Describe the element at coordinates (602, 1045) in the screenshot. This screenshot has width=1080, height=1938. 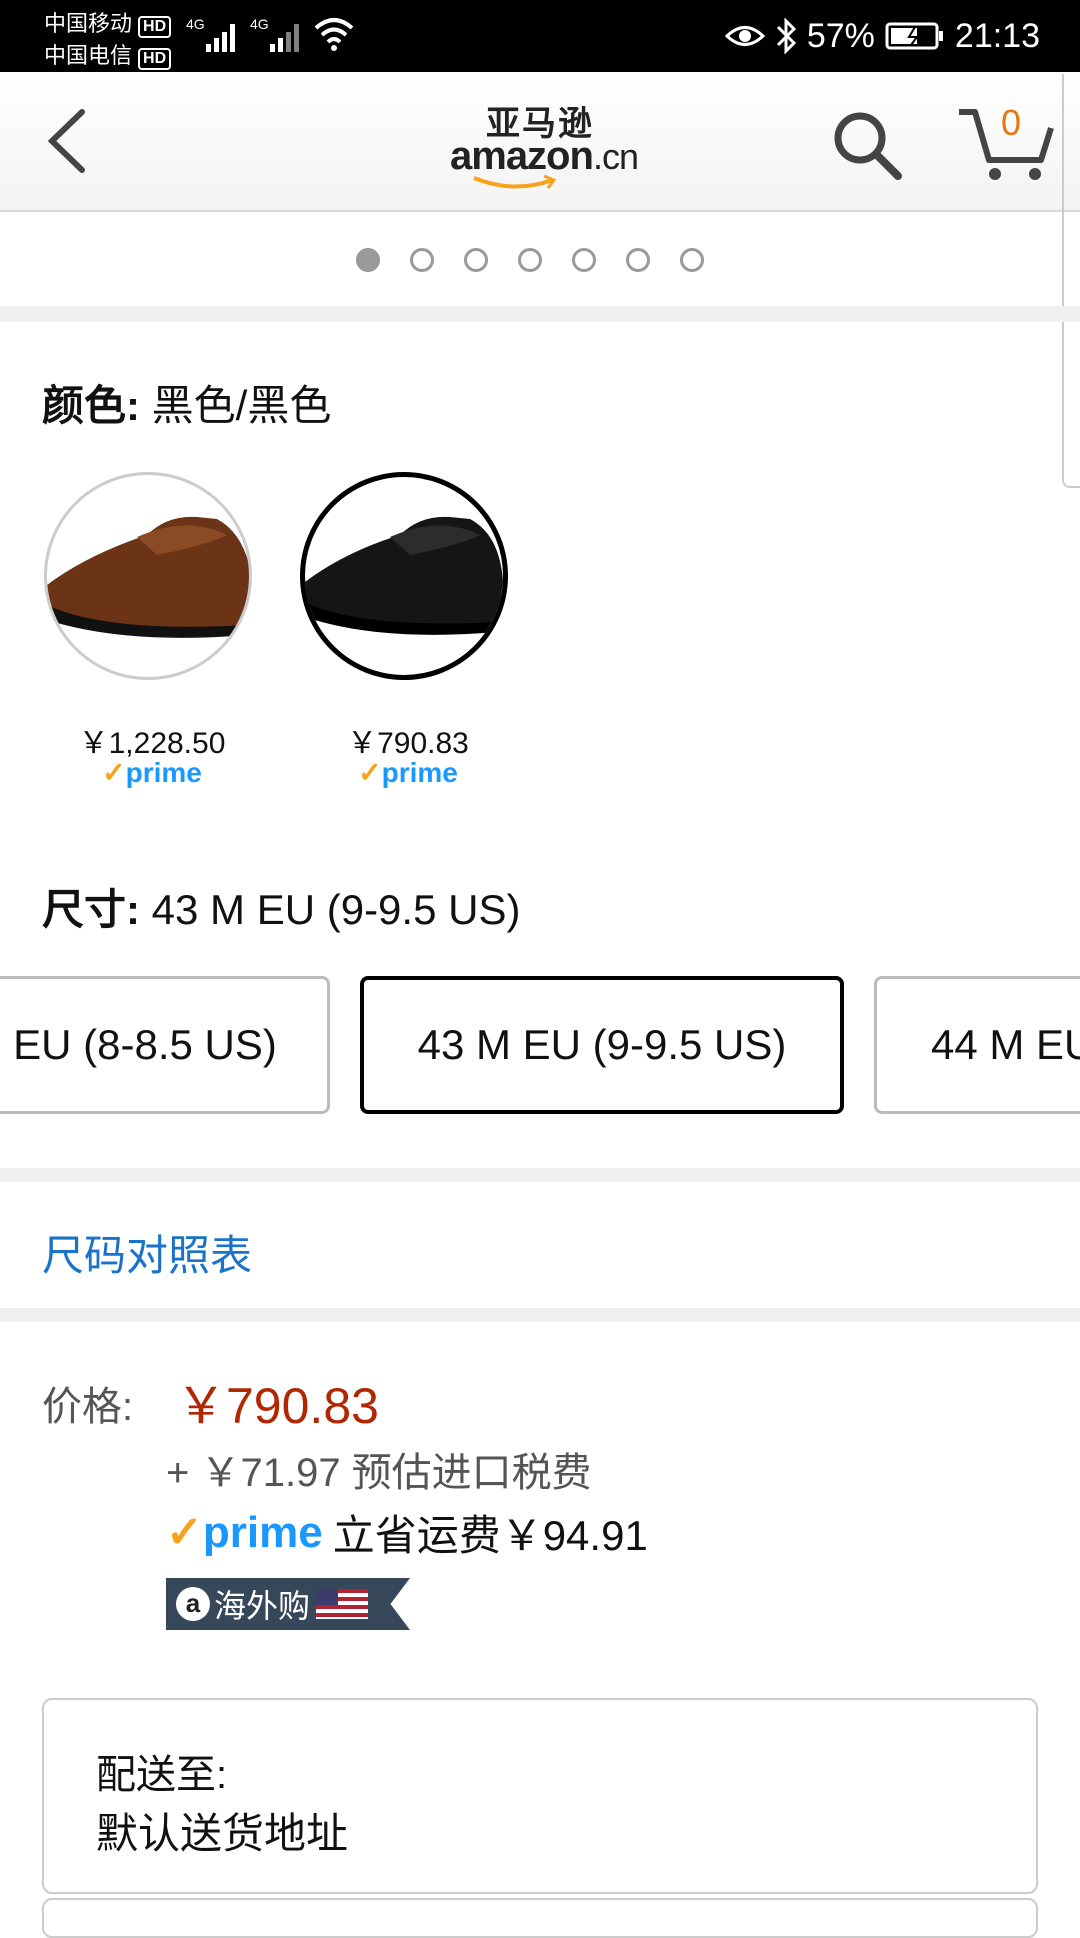
I see `size-option-selected: 43 M EU (9-9.5 US)` at that location.